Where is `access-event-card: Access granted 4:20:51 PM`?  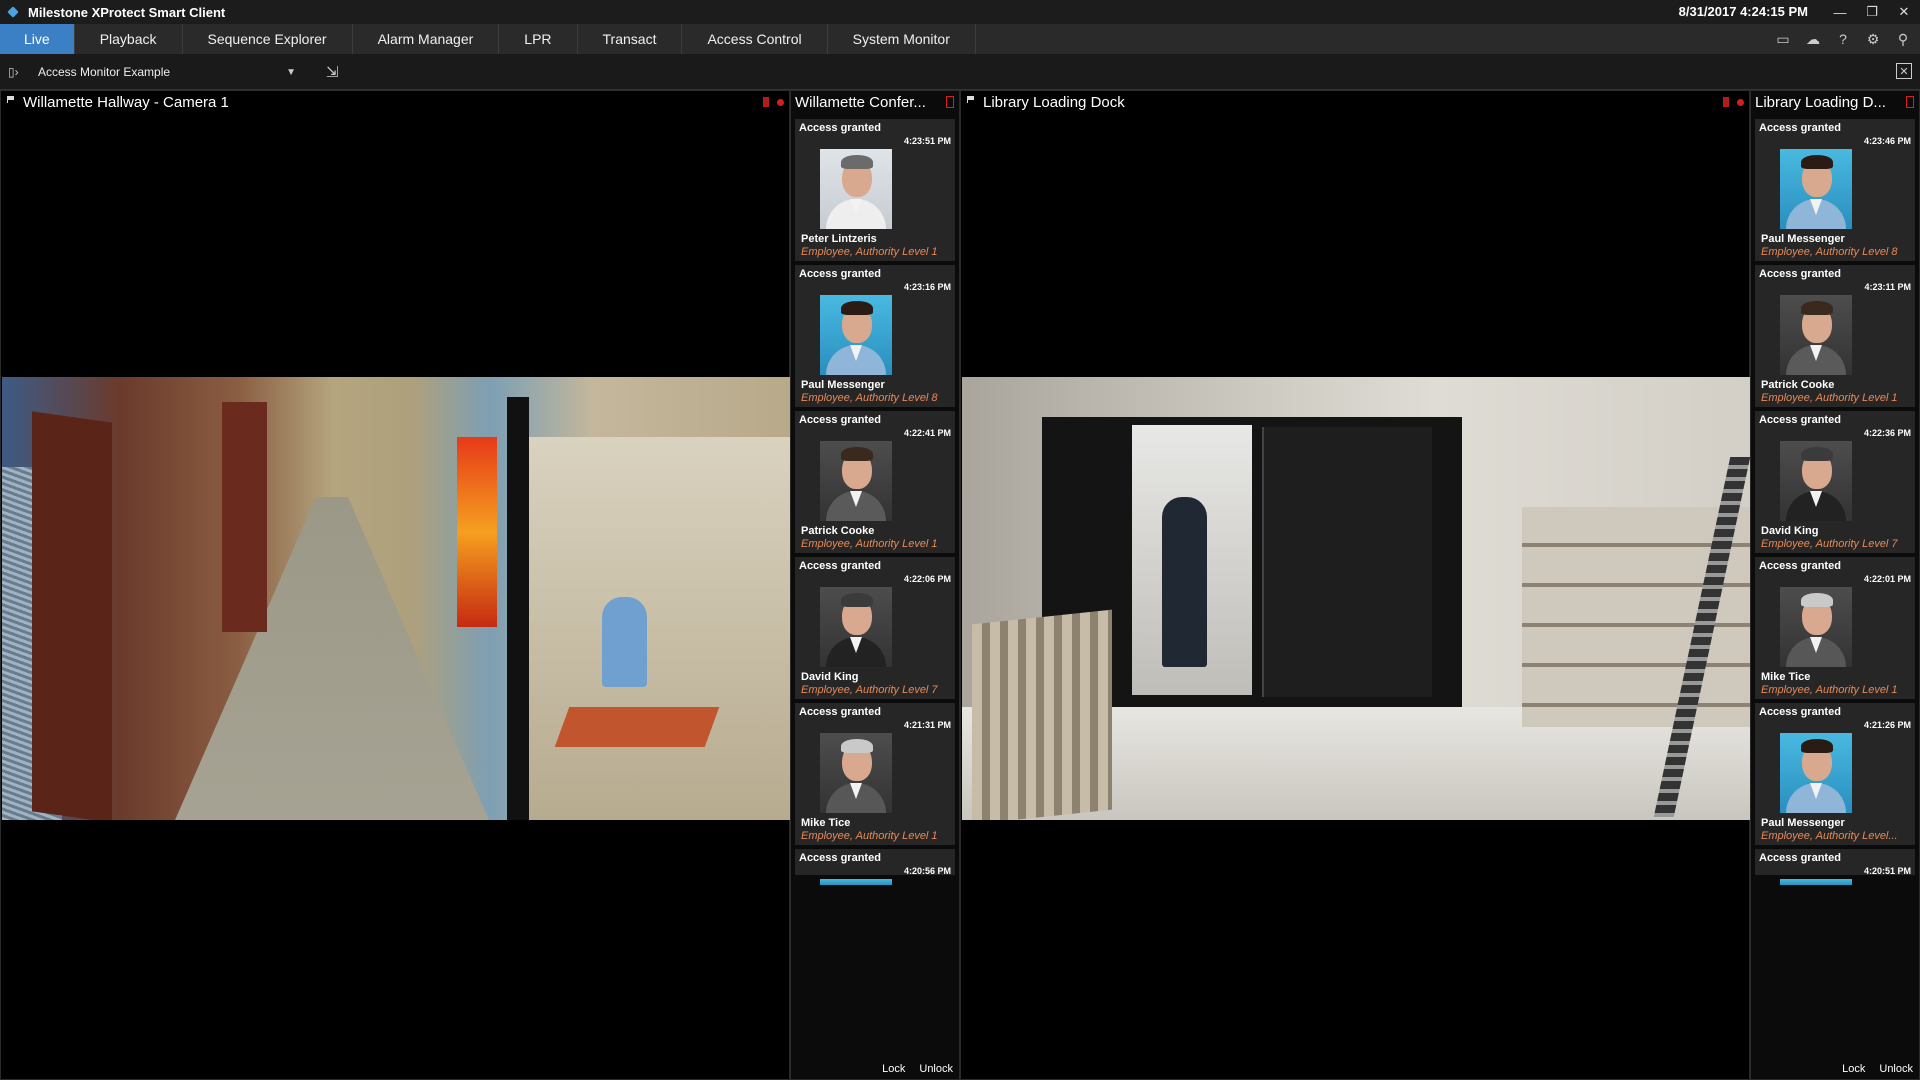
access-event-card: Access granted 4:20:51 PM is located at coordinates (1835, 867).